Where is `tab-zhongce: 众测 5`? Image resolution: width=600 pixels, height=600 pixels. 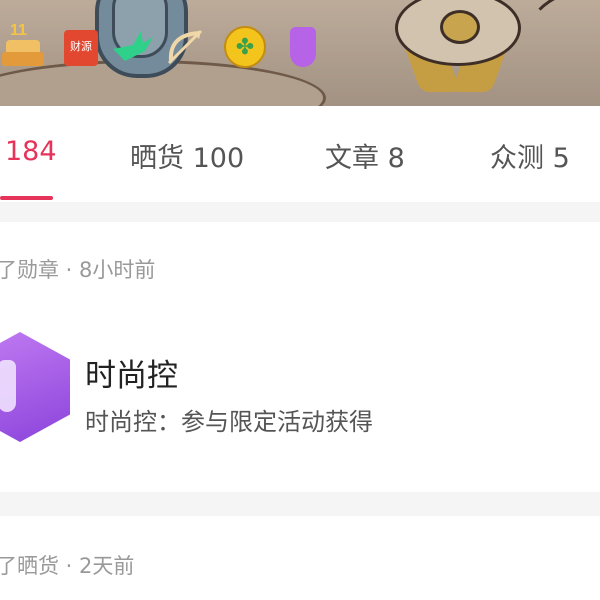 tab-zhongce: 众测 5 is located at coordinates (530, 155).